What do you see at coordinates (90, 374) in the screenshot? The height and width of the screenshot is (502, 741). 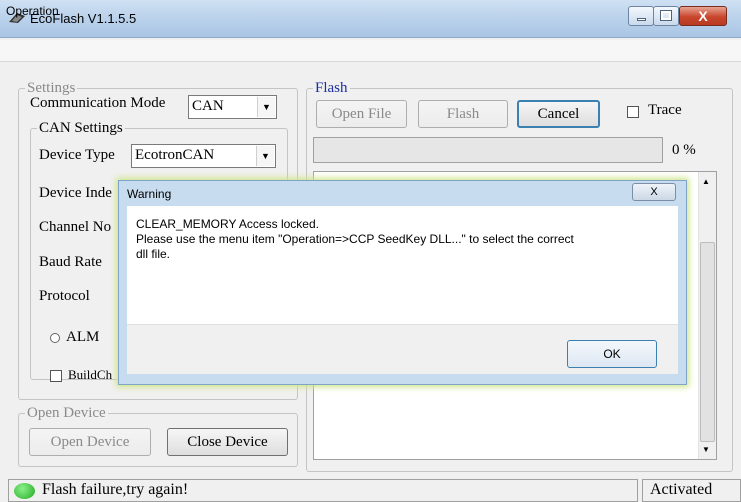 I see `buildcheck-label: BuildCh` at bounding box center [90, 374].